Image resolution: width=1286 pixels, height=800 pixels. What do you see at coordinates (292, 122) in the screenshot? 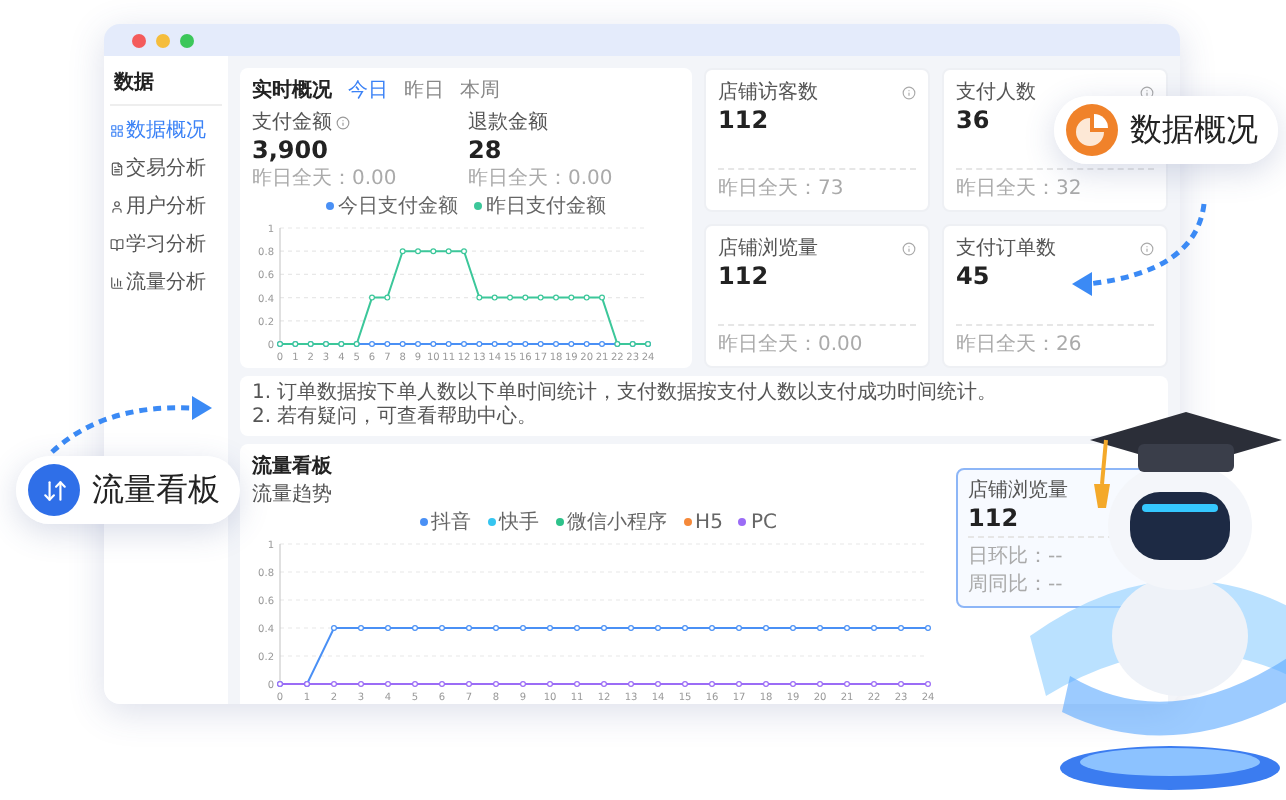
I see `metric-label: 支付金额` at bounding box center [292, 122].